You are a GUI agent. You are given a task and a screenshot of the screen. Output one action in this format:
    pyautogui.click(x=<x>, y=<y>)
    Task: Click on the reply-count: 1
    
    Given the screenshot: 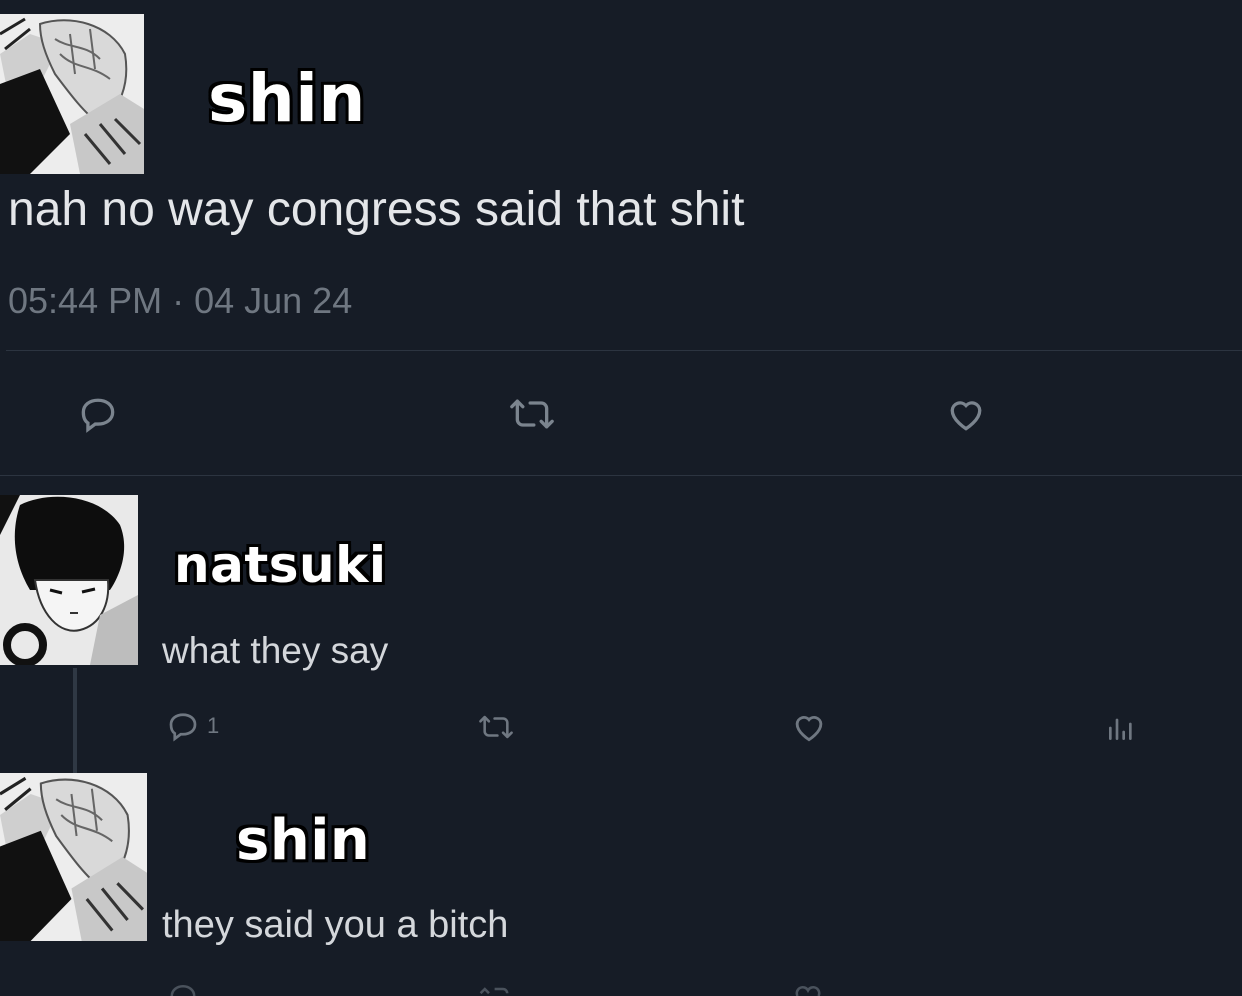 What is the action you would take?
    pyautogui.click(x=213, y=725)
    